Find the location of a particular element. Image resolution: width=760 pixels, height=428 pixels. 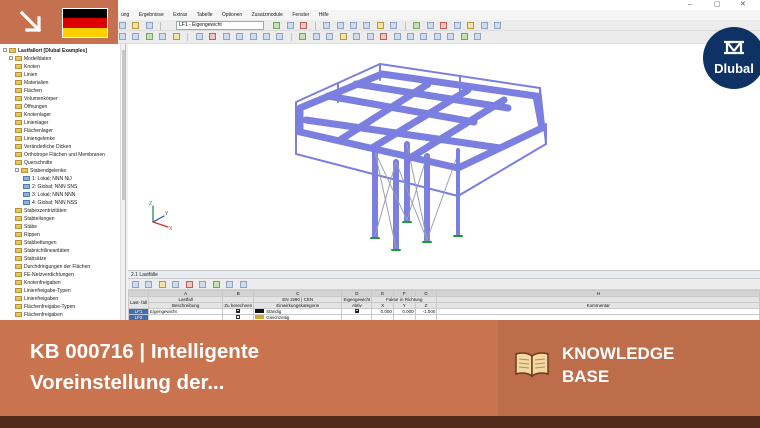

display-icon is located at coordinates (484, 25).